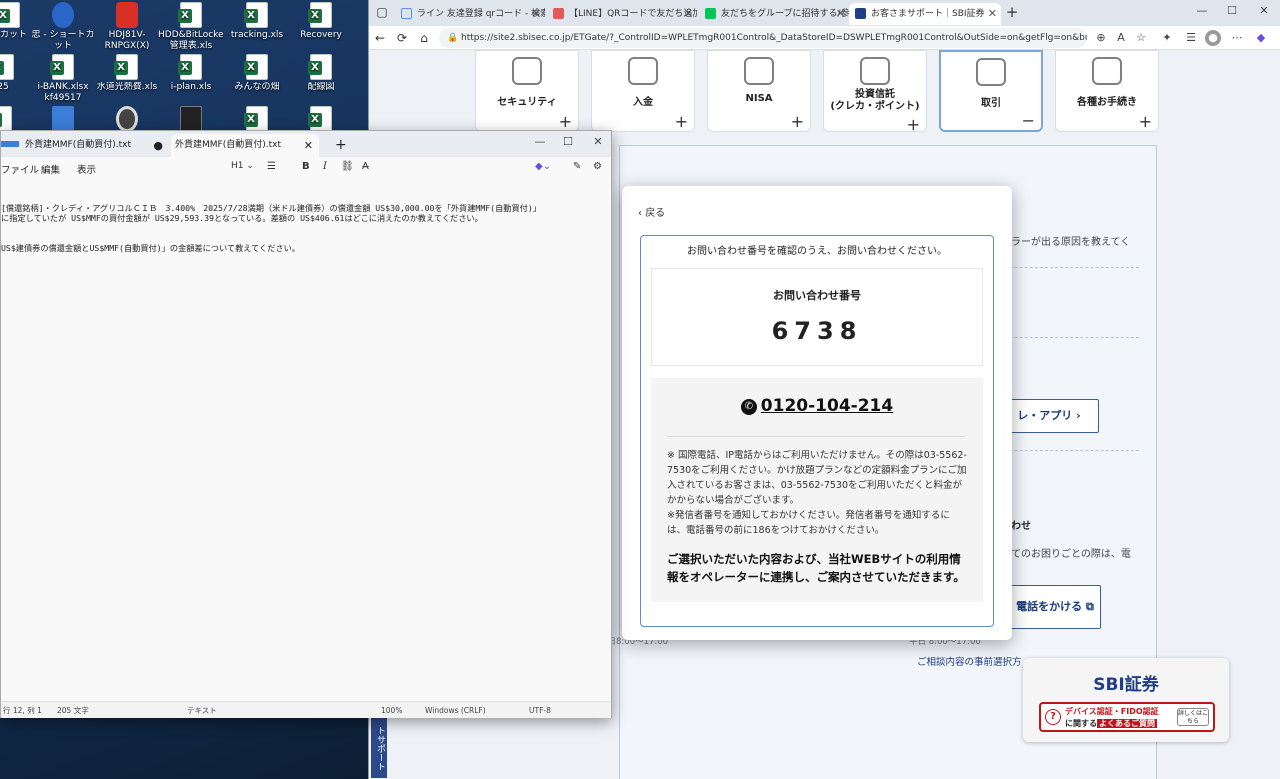  I want to click on desktop-icon: HDJ81V-RNPGX(X), so click(127, 27).